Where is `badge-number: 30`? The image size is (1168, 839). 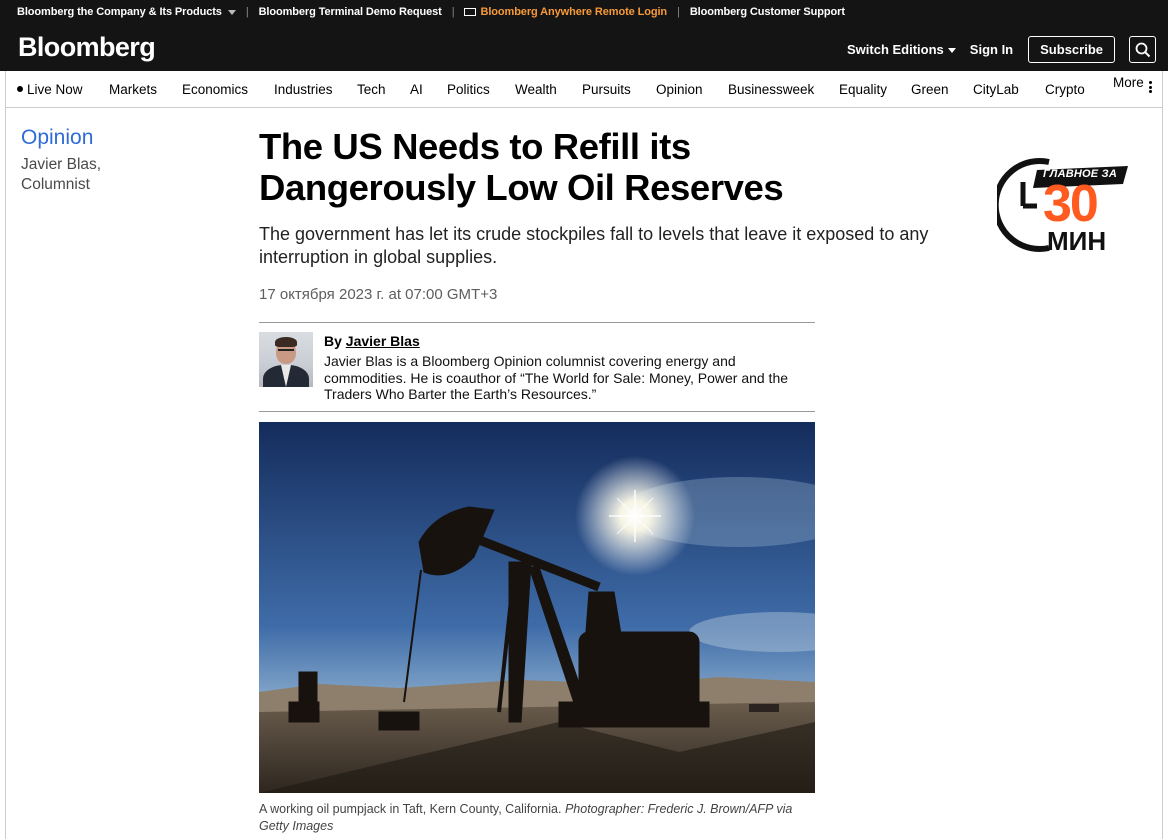
badge-number: 30 is located at coordinates (1071, 204).